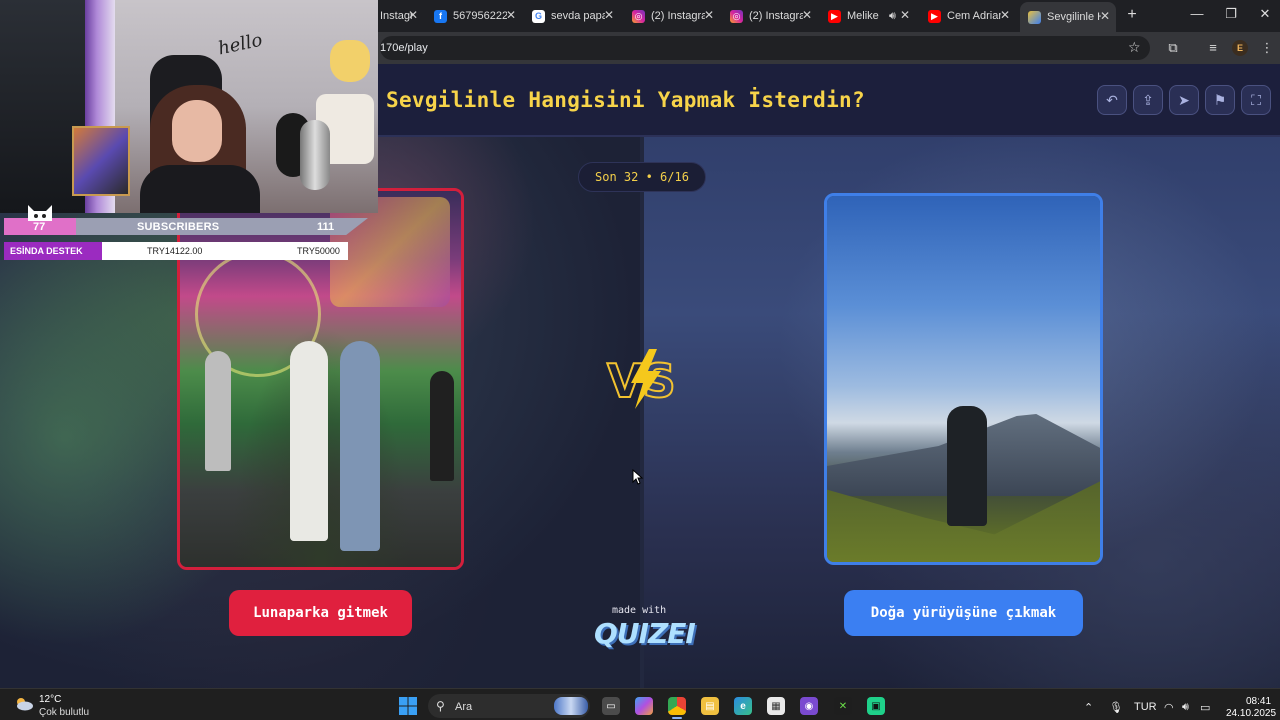 The height and width of the screenshot is (720, 1280). Describe the element at coordinates (1132, 15) in the screenshot. I see `new-tab-button: +` at that location.